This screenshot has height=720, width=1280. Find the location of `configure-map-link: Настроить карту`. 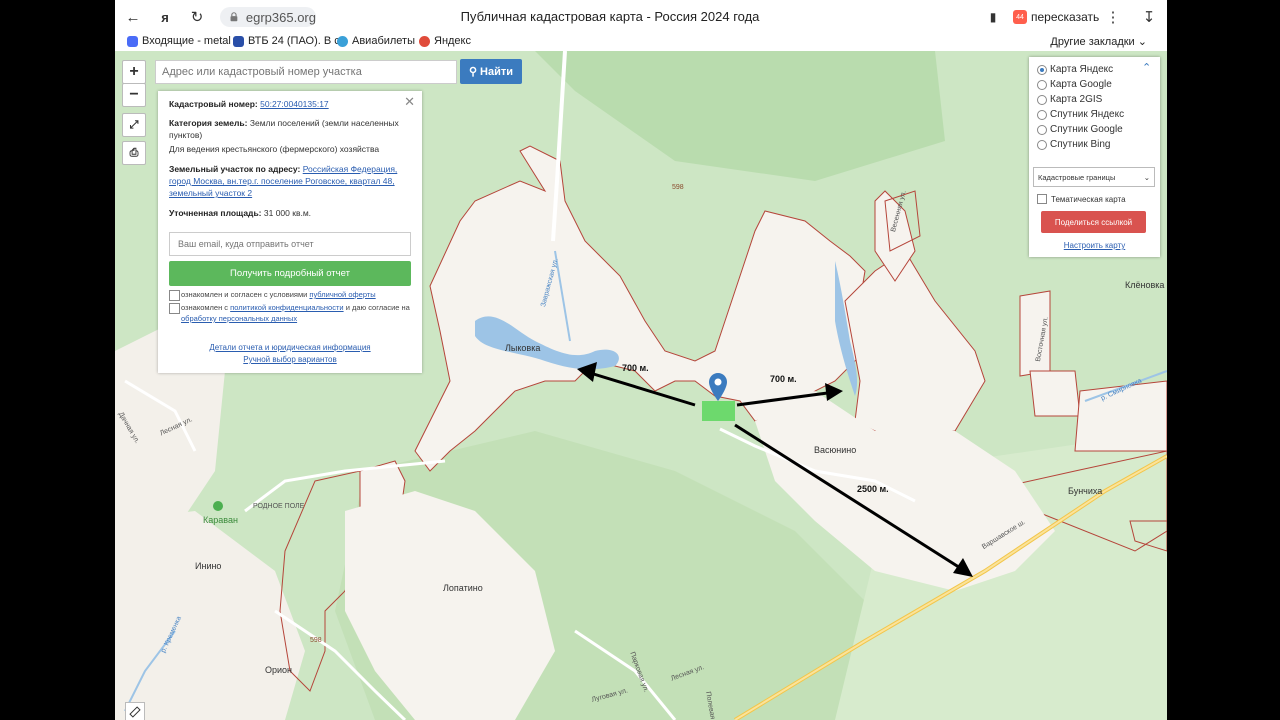

configure-map-link: Настроить карту is located at coordinates (1094, 245).